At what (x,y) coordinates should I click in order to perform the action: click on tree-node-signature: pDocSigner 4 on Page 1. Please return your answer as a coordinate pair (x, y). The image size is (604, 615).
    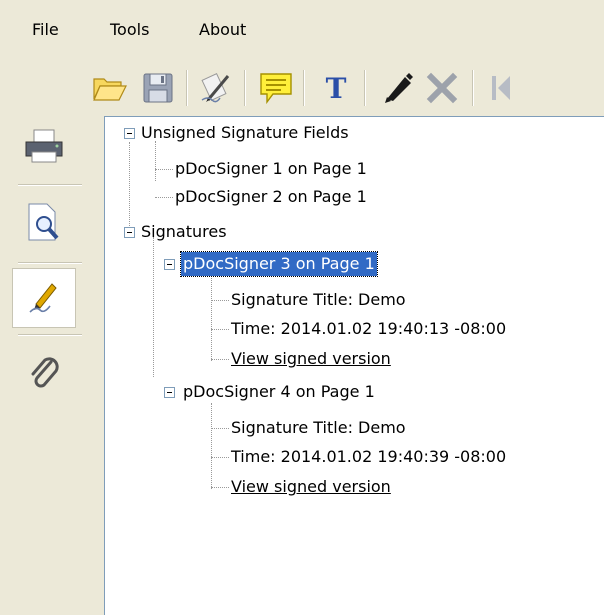
    Looking at the image, I should click on (279, 392).